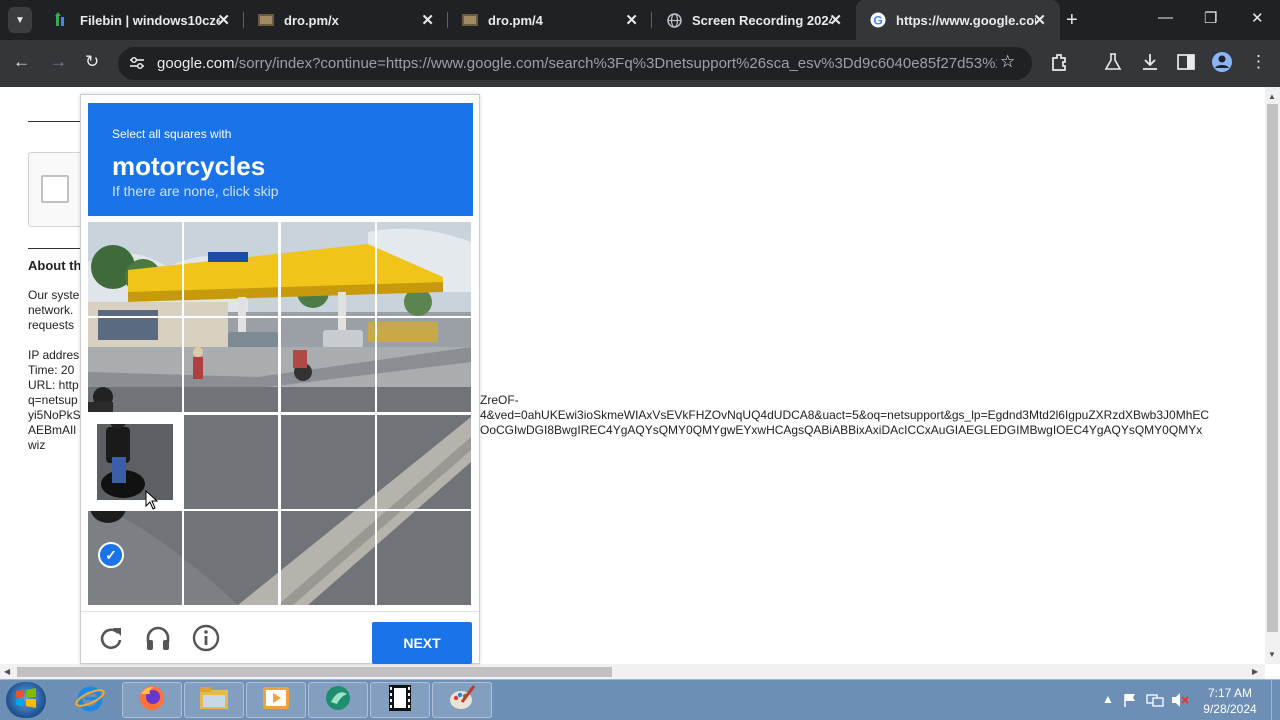 This screenshot has height=720, width=1280. What do you see at coordinates (206, 638) in the screenshot?
I see `info-icon` at bounding box center [206, 638].